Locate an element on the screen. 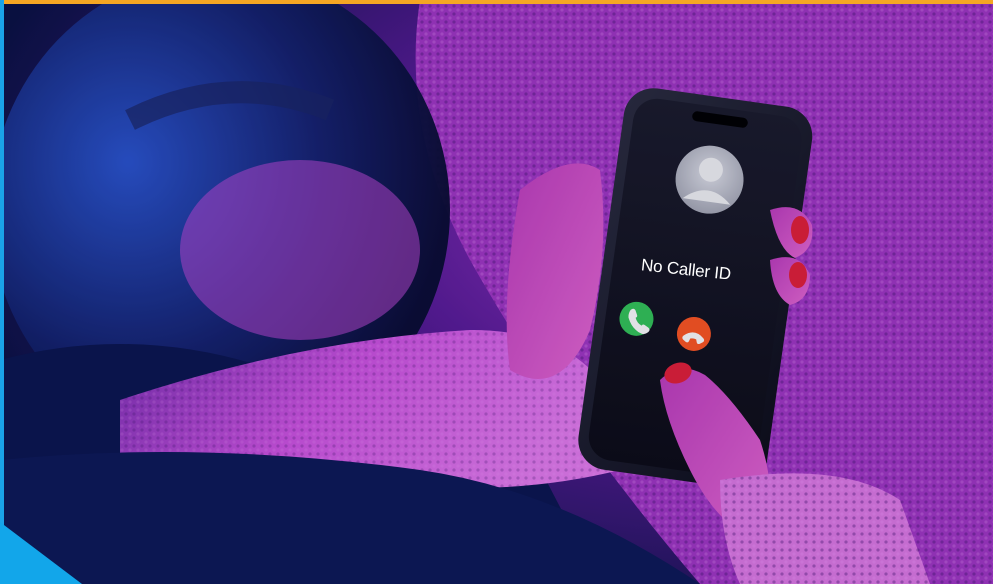  corner-accent-triangle is located at coordinates (41, 553).